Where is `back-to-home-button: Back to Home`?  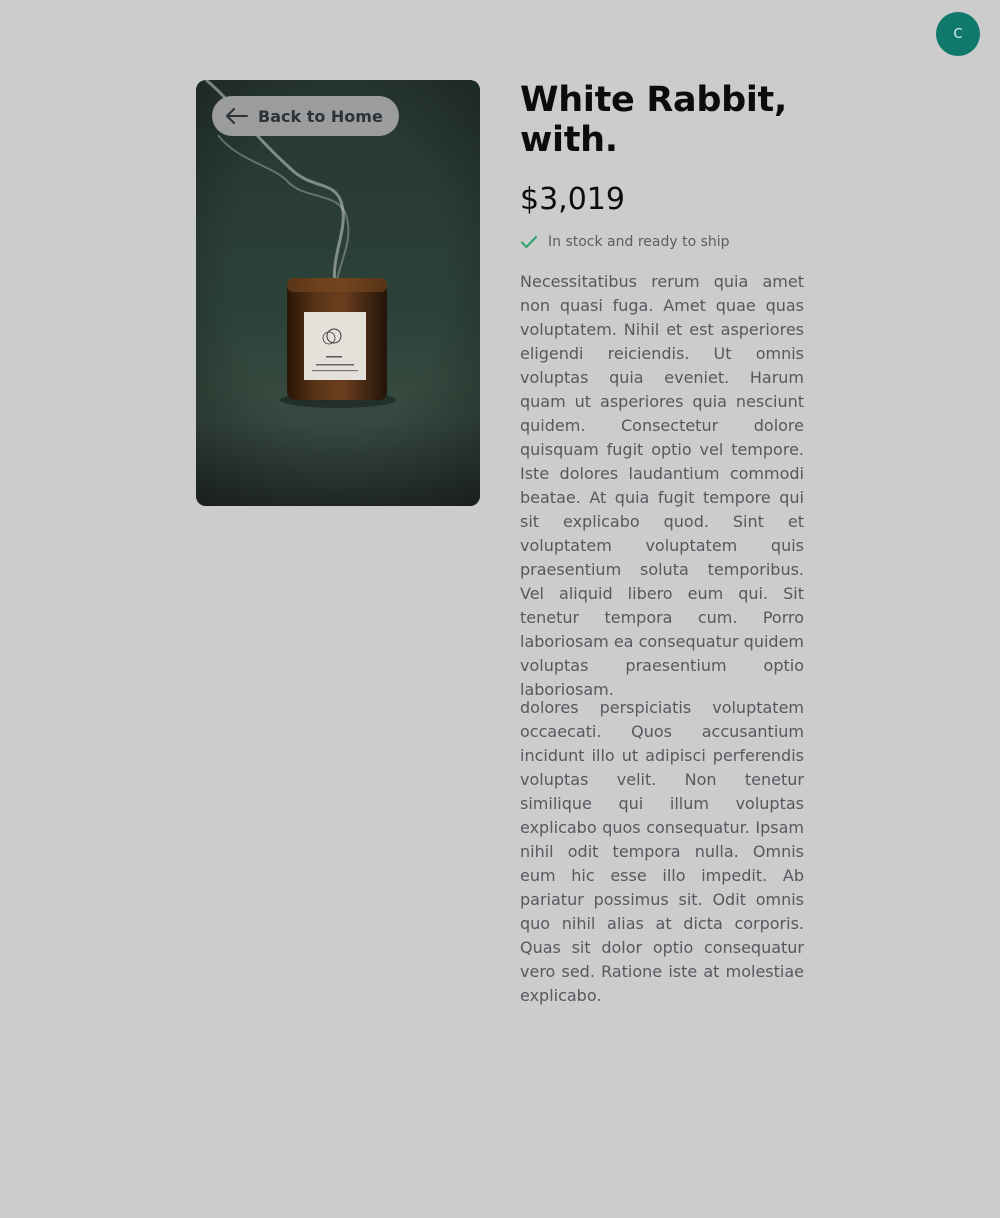
back-to-home-button: Back to Home is located at coordinates (305, 116).